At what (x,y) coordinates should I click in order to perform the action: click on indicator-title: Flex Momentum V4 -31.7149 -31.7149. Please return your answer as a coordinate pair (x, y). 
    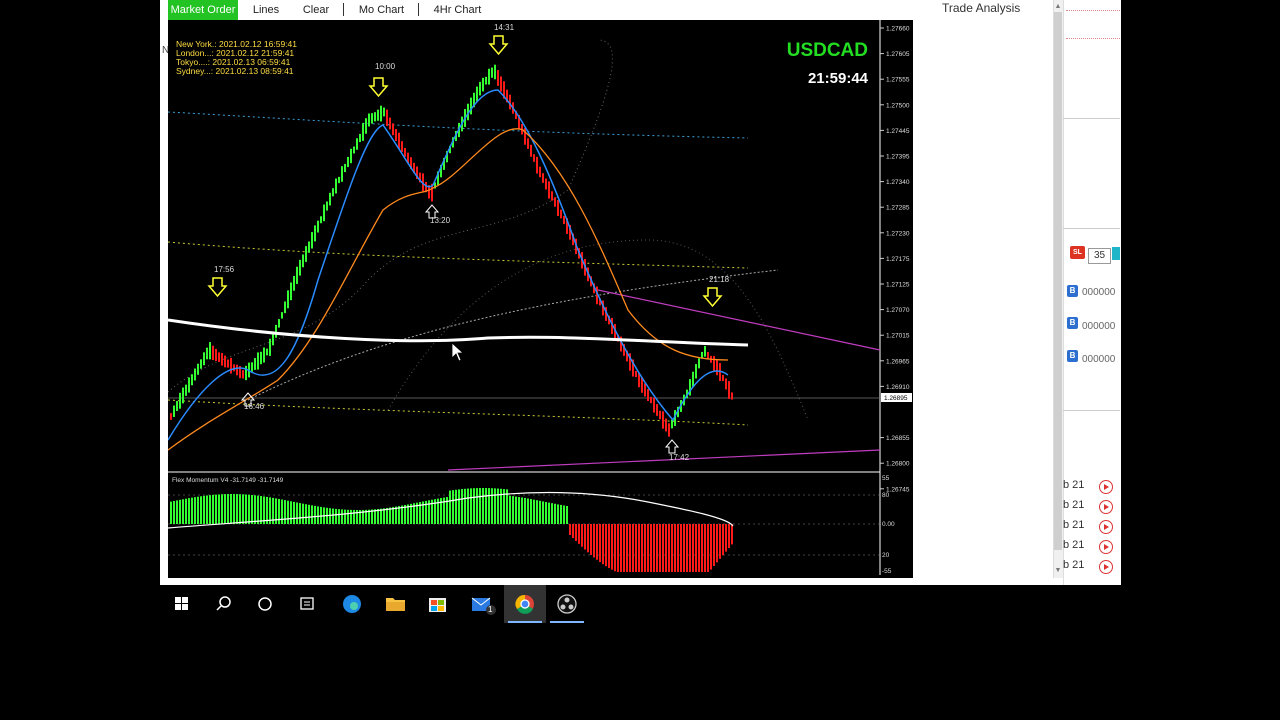
    Looking at the image, I should click on (228, 480).